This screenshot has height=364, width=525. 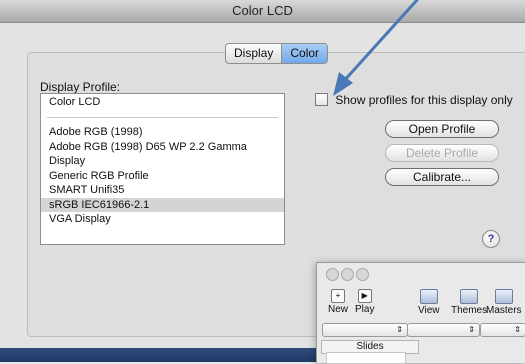 What do you see at coordinates (469, 296) in the screenshot?
I see `themes-icon` at bounding box center [469, 296].